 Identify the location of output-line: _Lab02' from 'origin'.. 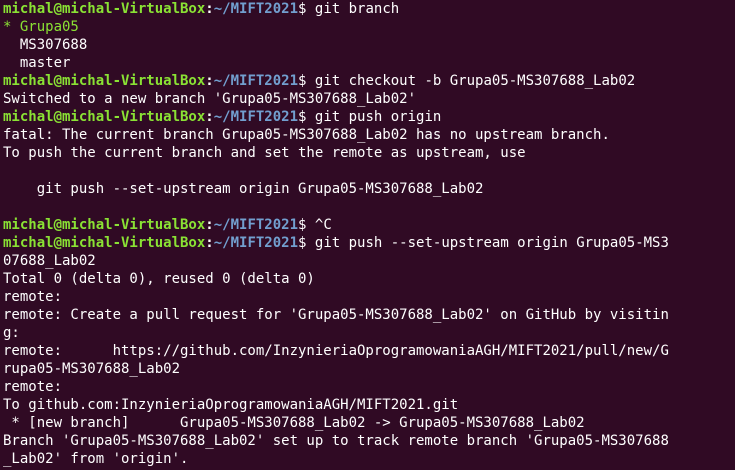
(369, 459).